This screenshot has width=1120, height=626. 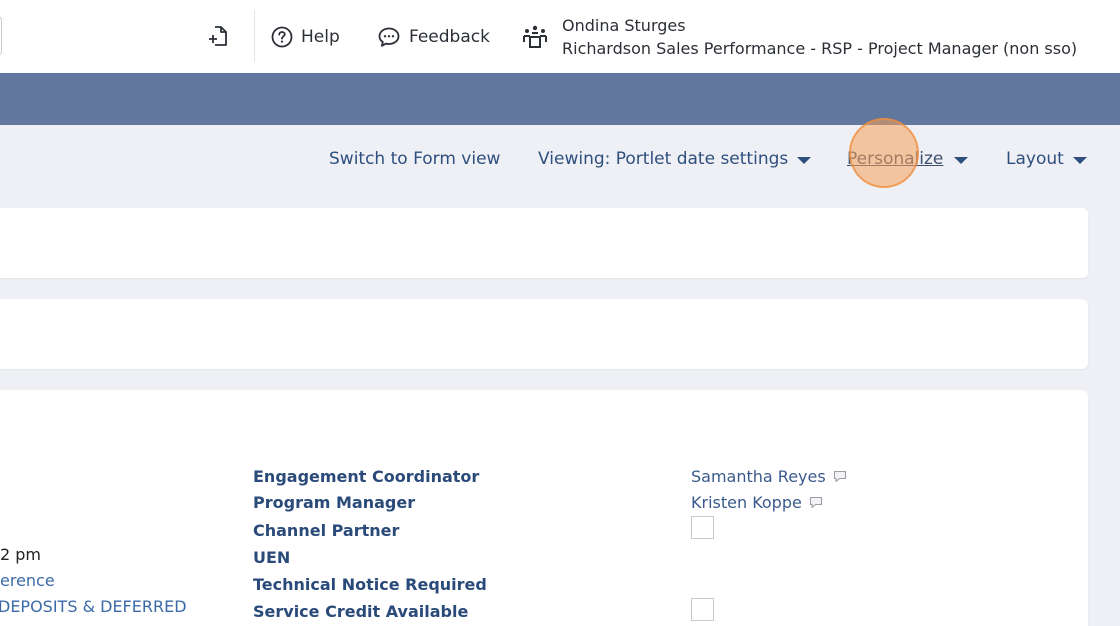 I want to click on user-name: Ondina Sturges, so click(x=624, y=25).